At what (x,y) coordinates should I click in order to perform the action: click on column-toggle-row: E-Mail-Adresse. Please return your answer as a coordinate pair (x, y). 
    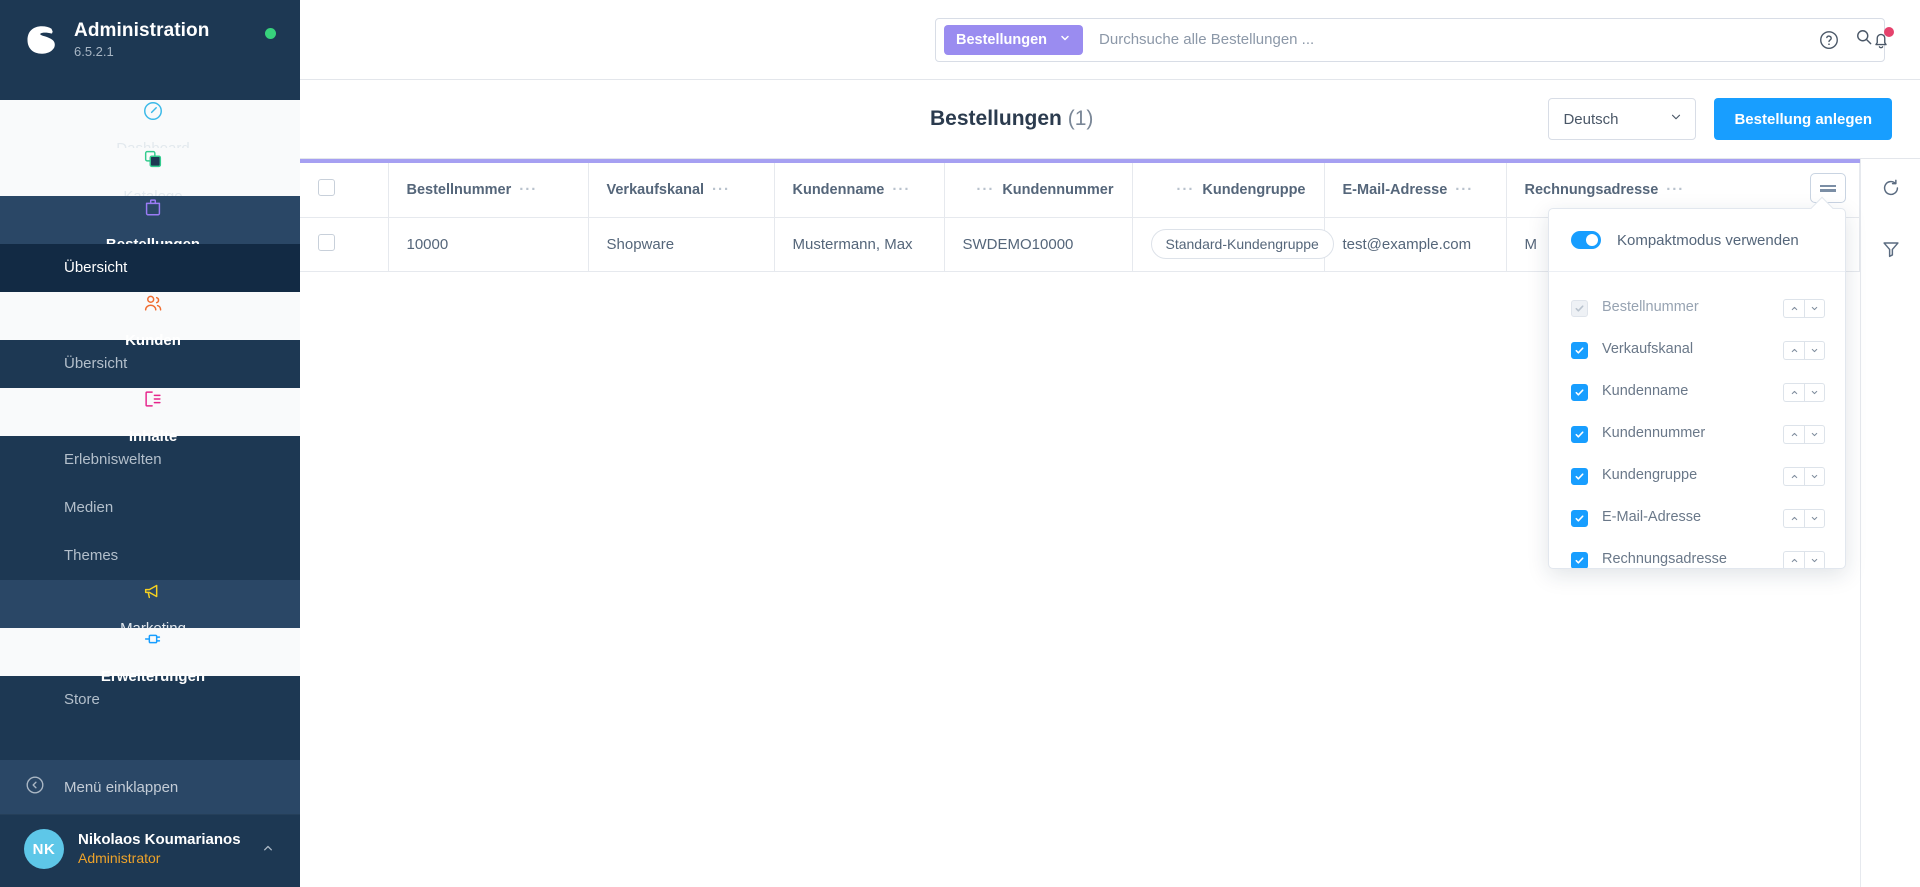
    Looking at the image, I should click on (1697, 518).